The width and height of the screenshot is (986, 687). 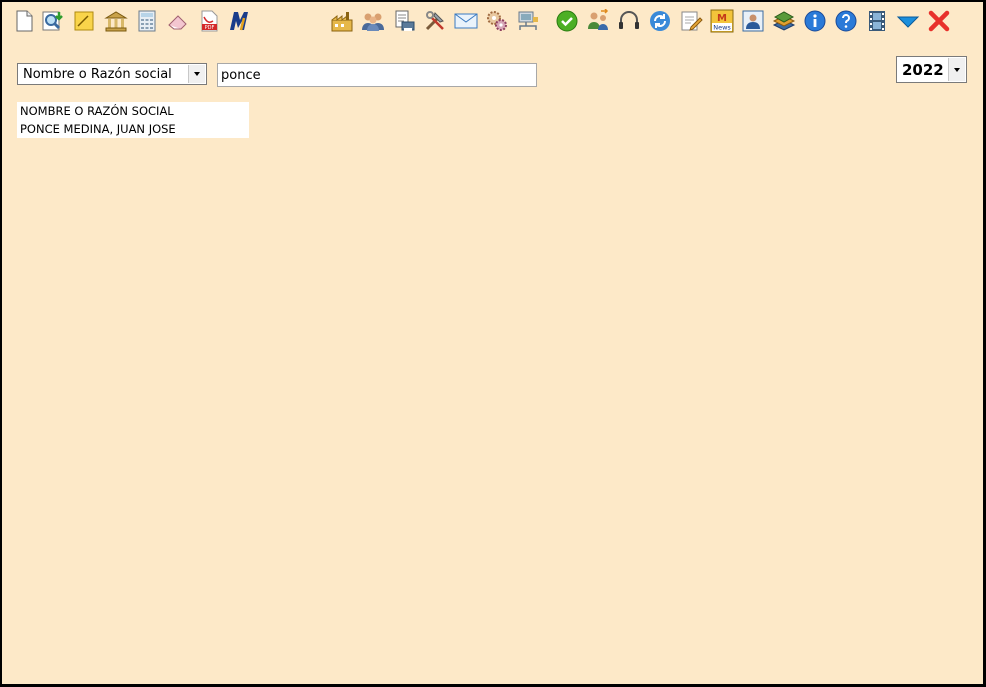 I want to click on checkmark-icon, so click(x=567, y=21).